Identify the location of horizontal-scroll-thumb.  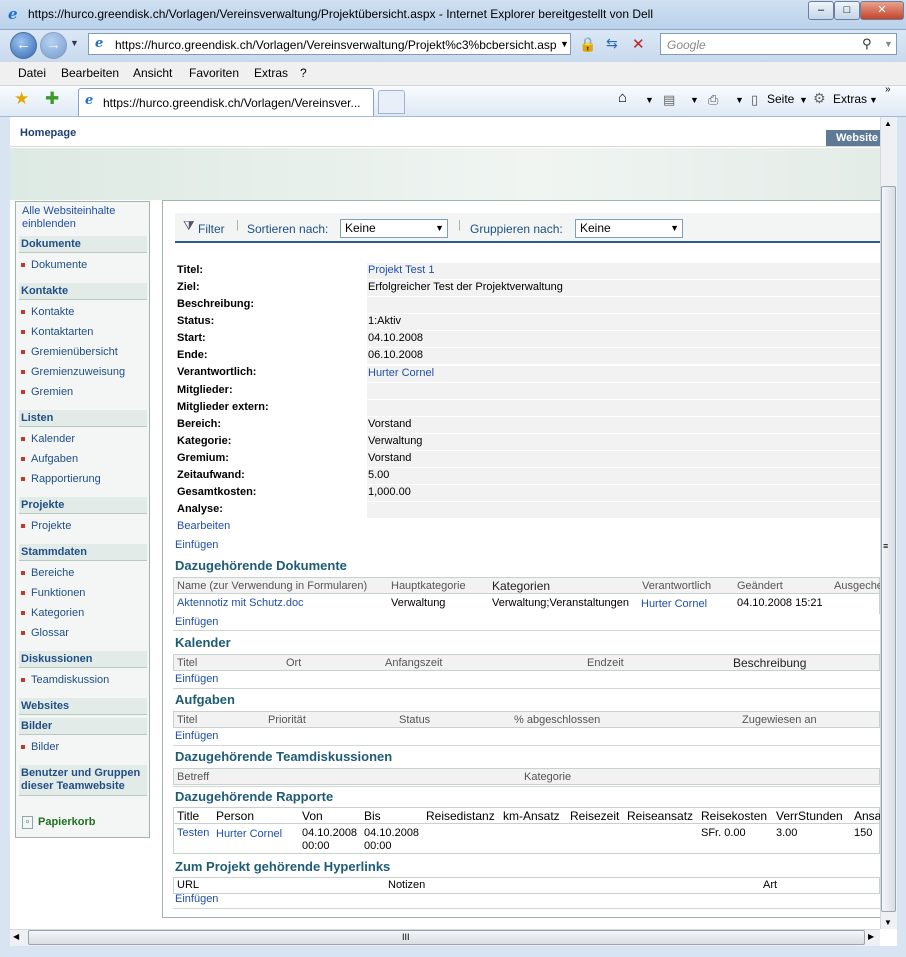
(446, 937).